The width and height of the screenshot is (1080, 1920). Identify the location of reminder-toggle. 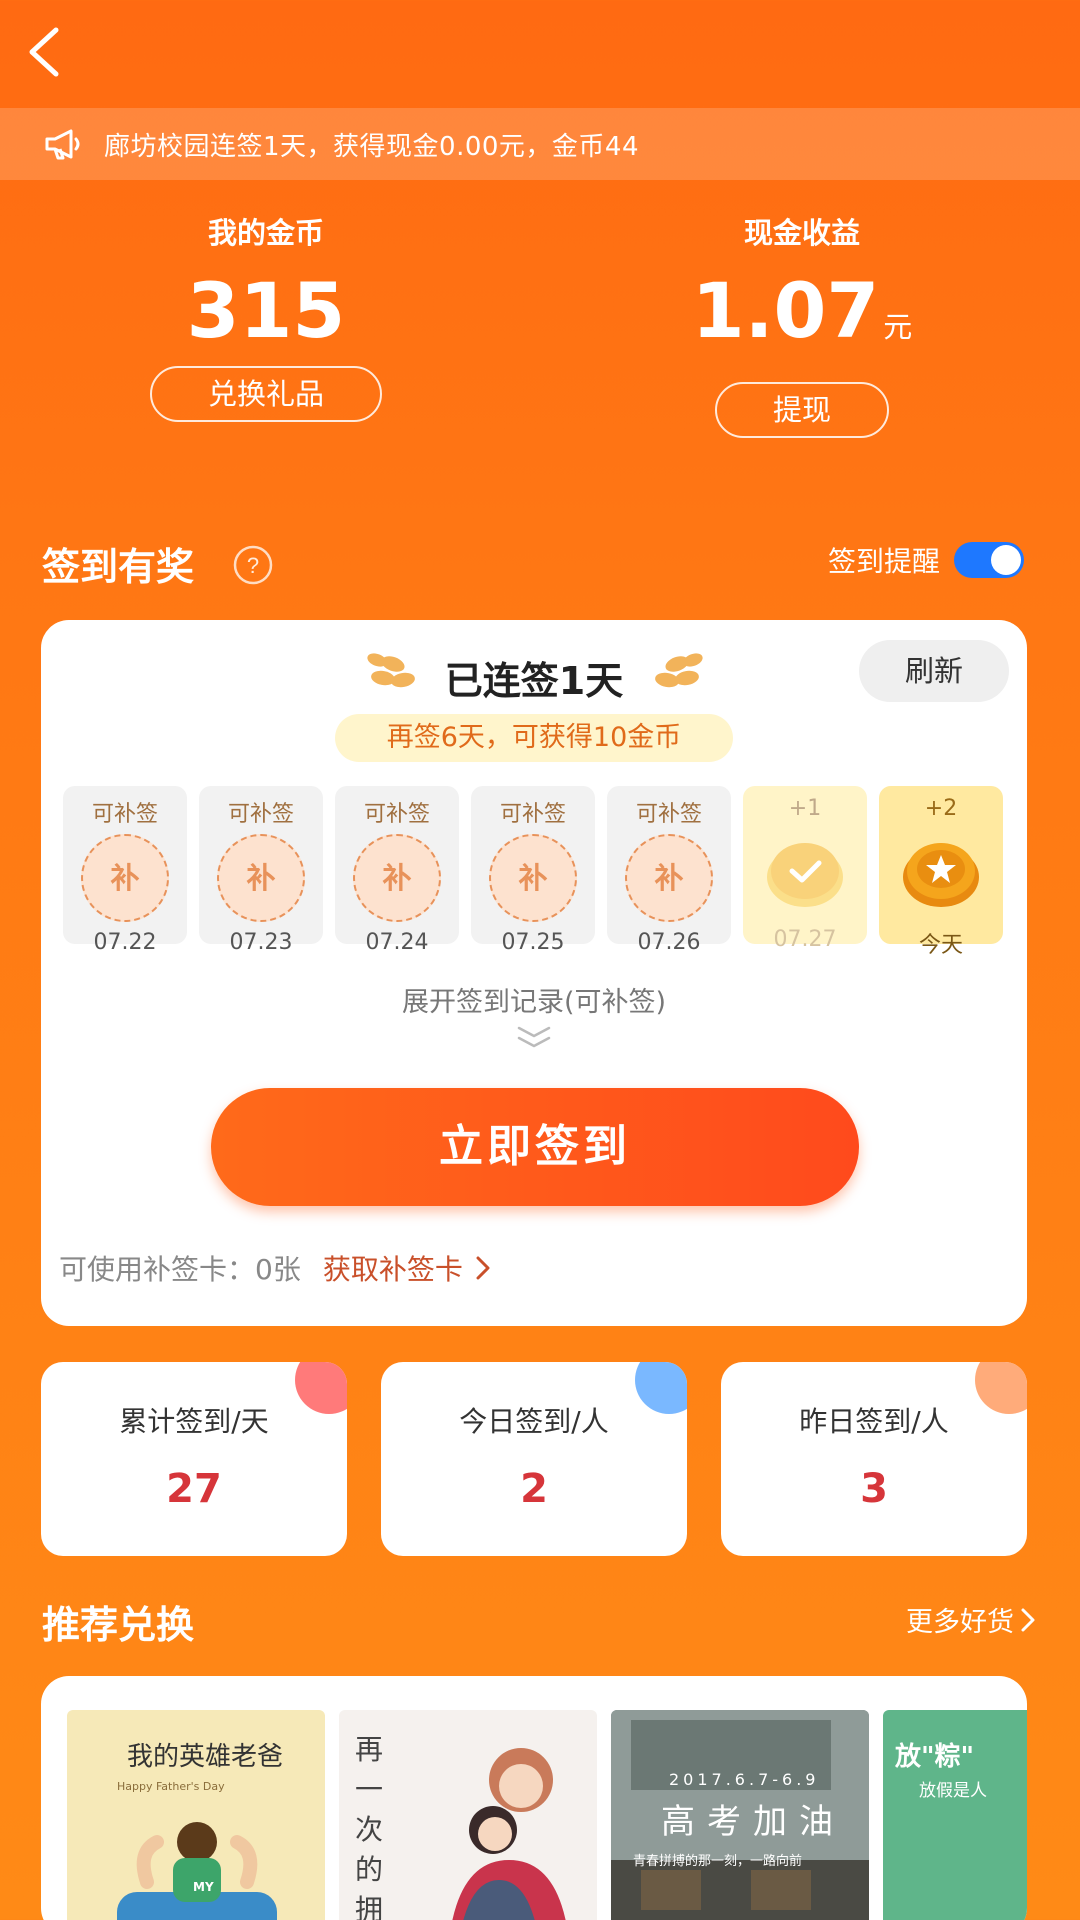
(989, 560).